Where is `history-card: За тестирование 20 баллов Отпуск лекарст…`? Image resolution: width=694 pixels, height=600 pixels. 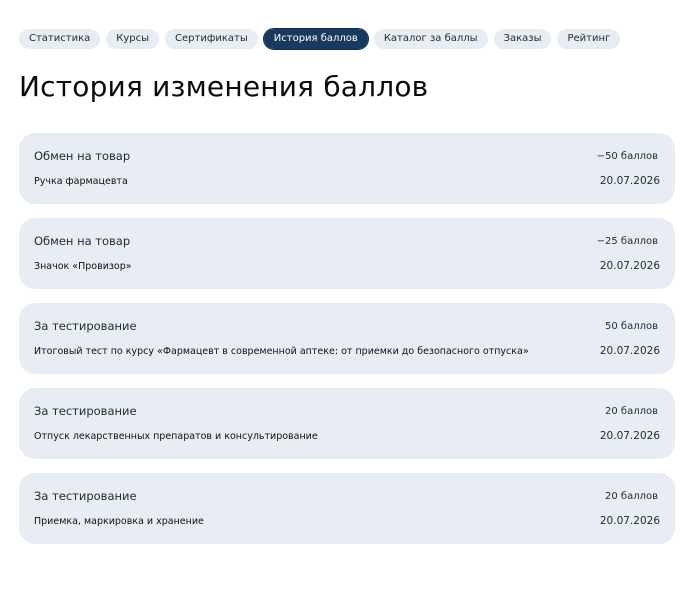 history-card: За тестирование 20 баллов Отпуск лекарст… is located at coordinates (347, 423).